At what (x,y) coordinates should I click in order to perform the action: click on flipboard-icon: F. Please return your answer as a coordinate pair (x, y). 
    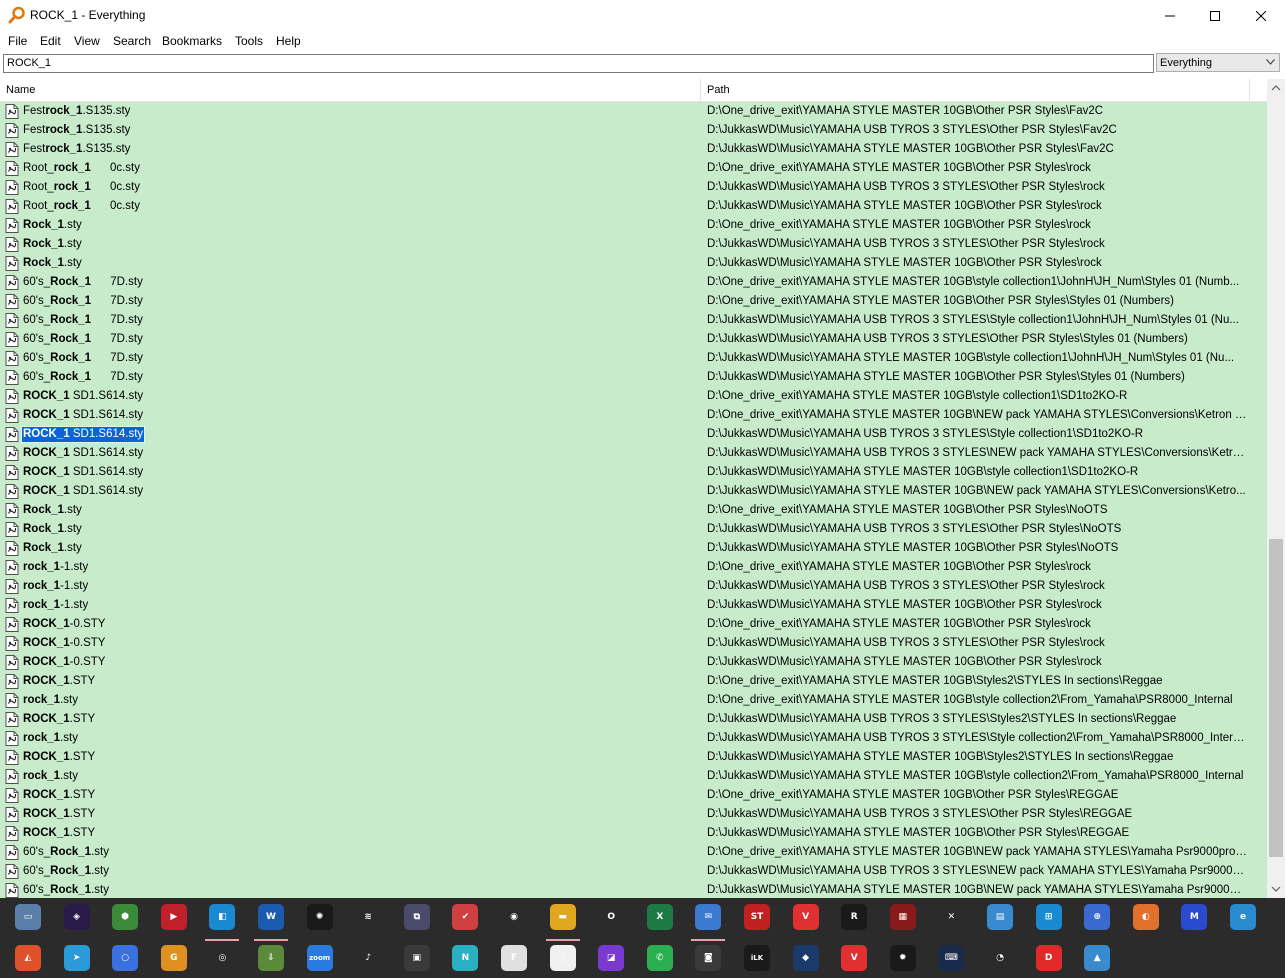
    Looking at the image, I should click on (514, 958).